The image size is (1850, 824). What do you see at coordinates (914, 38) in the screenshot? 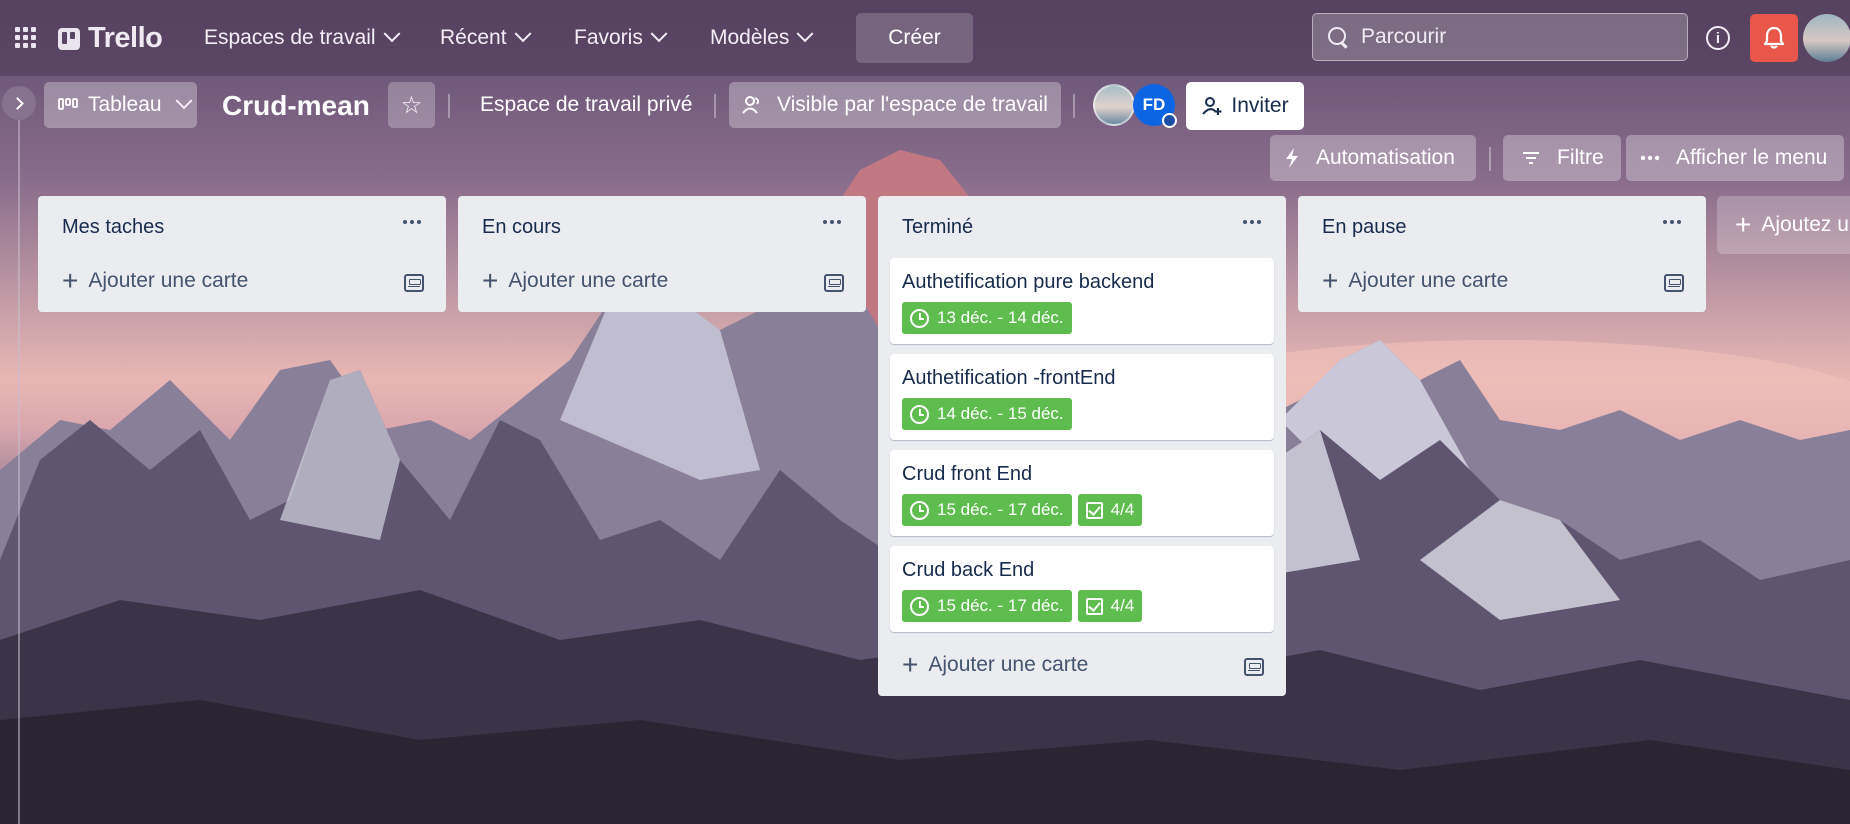
I see `create-button: Créer` at bounding box center [914, 38].